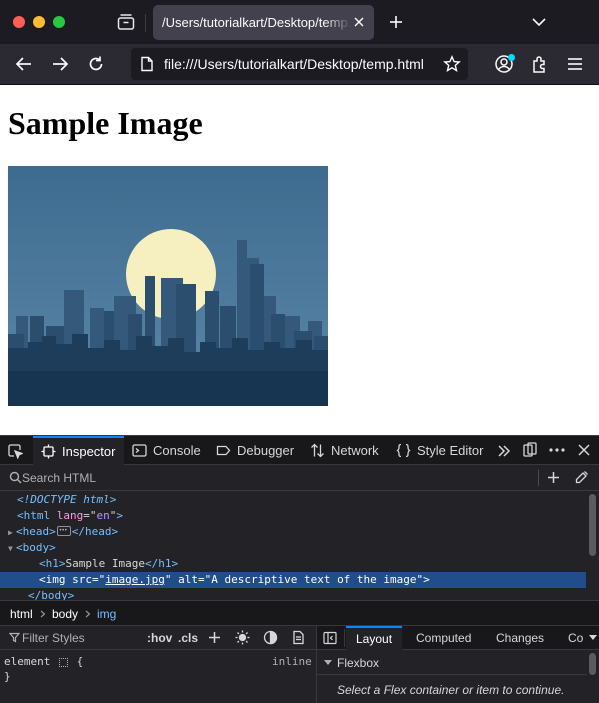 Image resolution: width=599 pixels, height=703 pixels. Describe the element at coordinates (317, 450) in the screenshot. I see `network-icon` at that location.